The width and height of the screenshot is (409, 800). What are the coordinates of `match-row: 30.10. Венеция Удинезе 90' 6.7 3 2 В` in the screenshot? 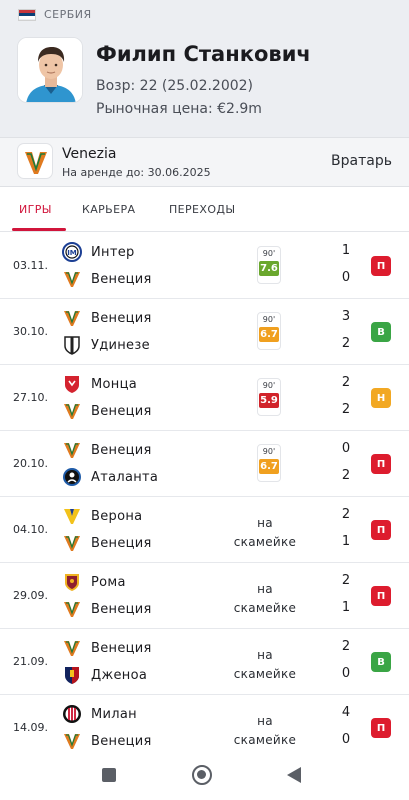 It's located at (204, 332).